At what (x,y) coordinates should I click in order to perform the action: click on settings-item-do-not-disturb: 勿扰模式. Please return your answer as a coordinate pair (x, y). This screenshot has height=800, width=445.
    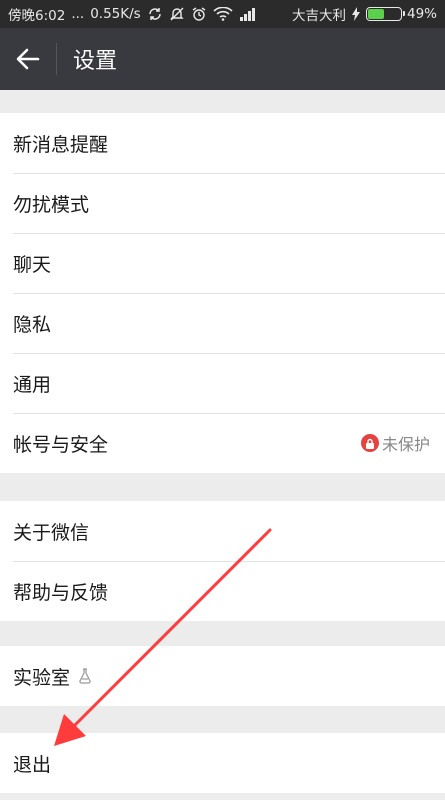
    Looking at the image, I should click on (222, 203).